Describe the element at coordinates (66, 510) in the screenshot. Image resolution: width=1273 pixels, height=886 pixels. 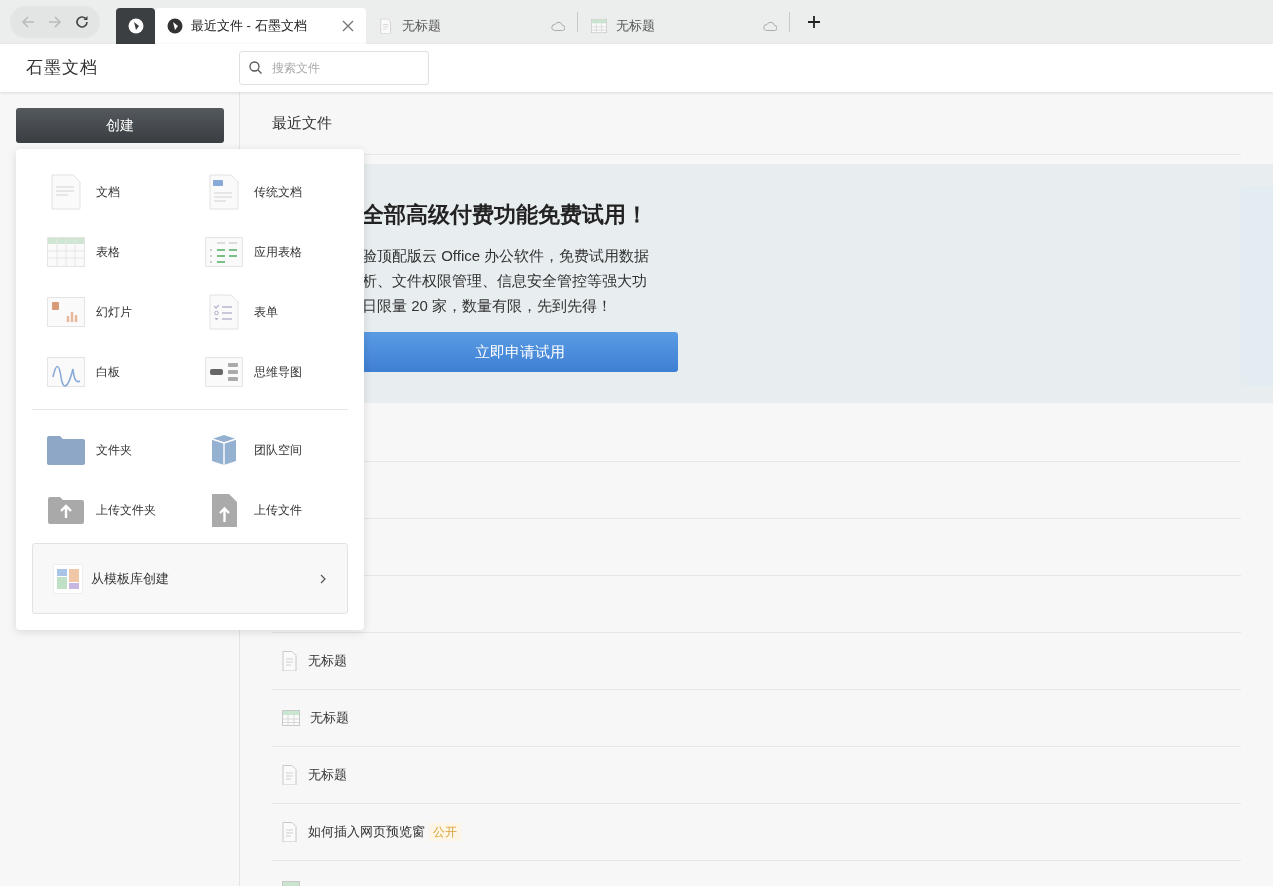
I see `upload-folder-icon` at that location.